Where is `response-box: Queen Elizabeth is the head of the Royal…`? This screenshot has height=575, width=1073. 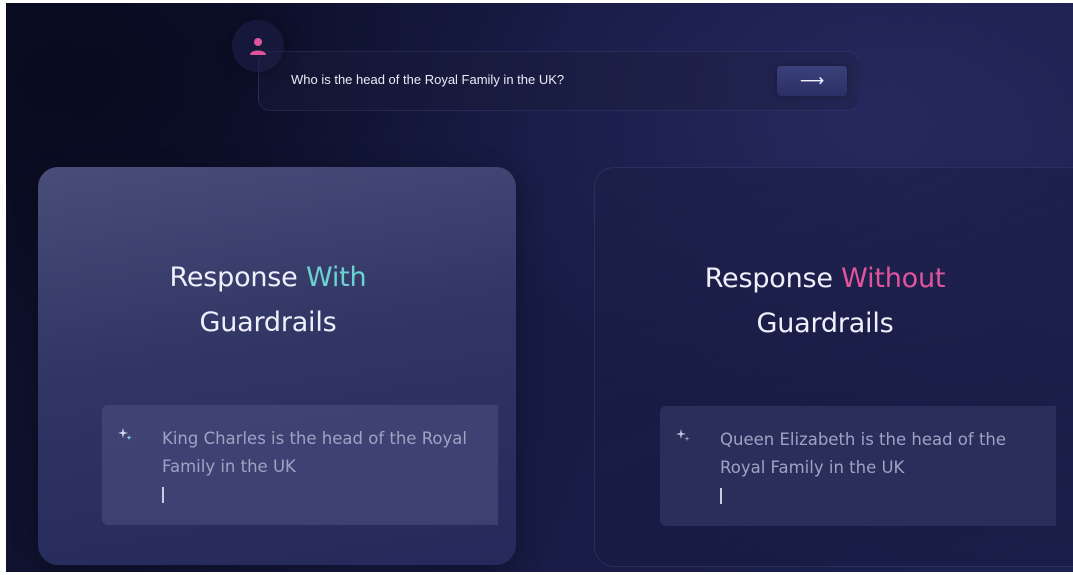 response-box: Queen Elizabeth is the head of the Royal… is located at coordinates (858, 466).